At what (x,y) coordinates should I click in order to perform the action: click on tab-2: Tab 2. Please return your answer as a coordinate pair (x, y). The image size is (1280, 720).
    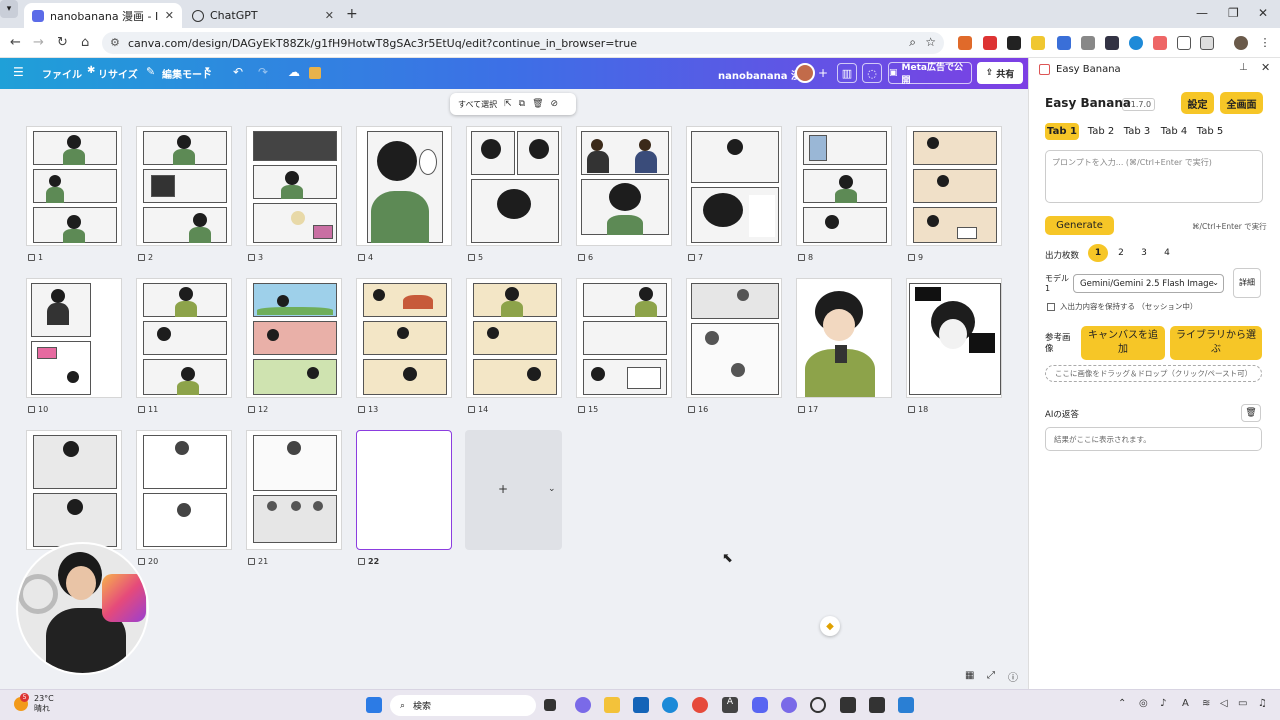
    Looking at the image, I should click on (1101, 131).